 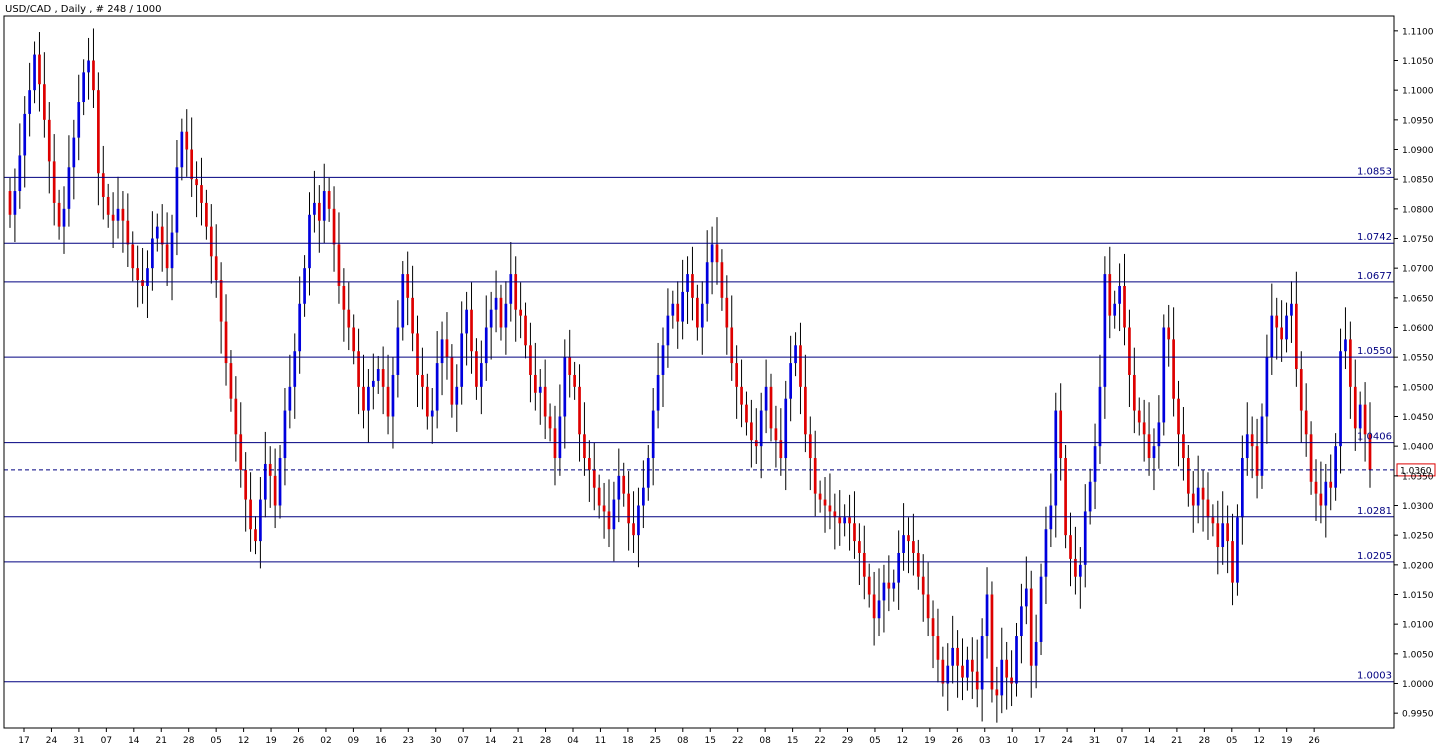 I want to click on y-tick-label: 1.0700, so click(x=1418, y=270).